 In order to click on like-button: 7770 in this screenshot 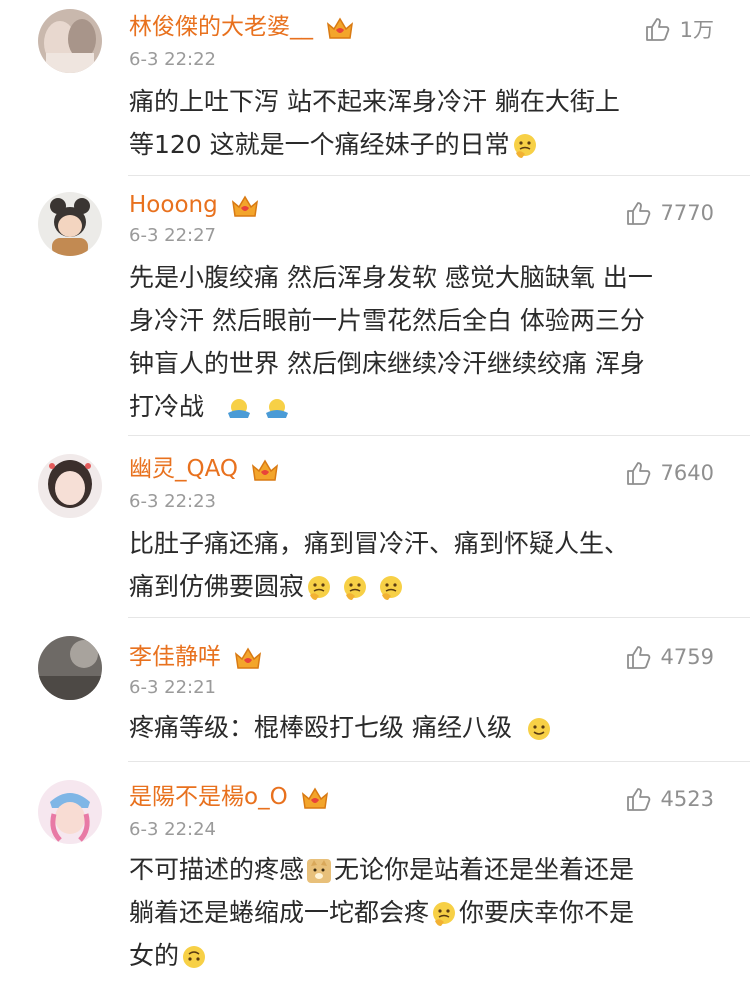, I will do `click(669, 213)`.